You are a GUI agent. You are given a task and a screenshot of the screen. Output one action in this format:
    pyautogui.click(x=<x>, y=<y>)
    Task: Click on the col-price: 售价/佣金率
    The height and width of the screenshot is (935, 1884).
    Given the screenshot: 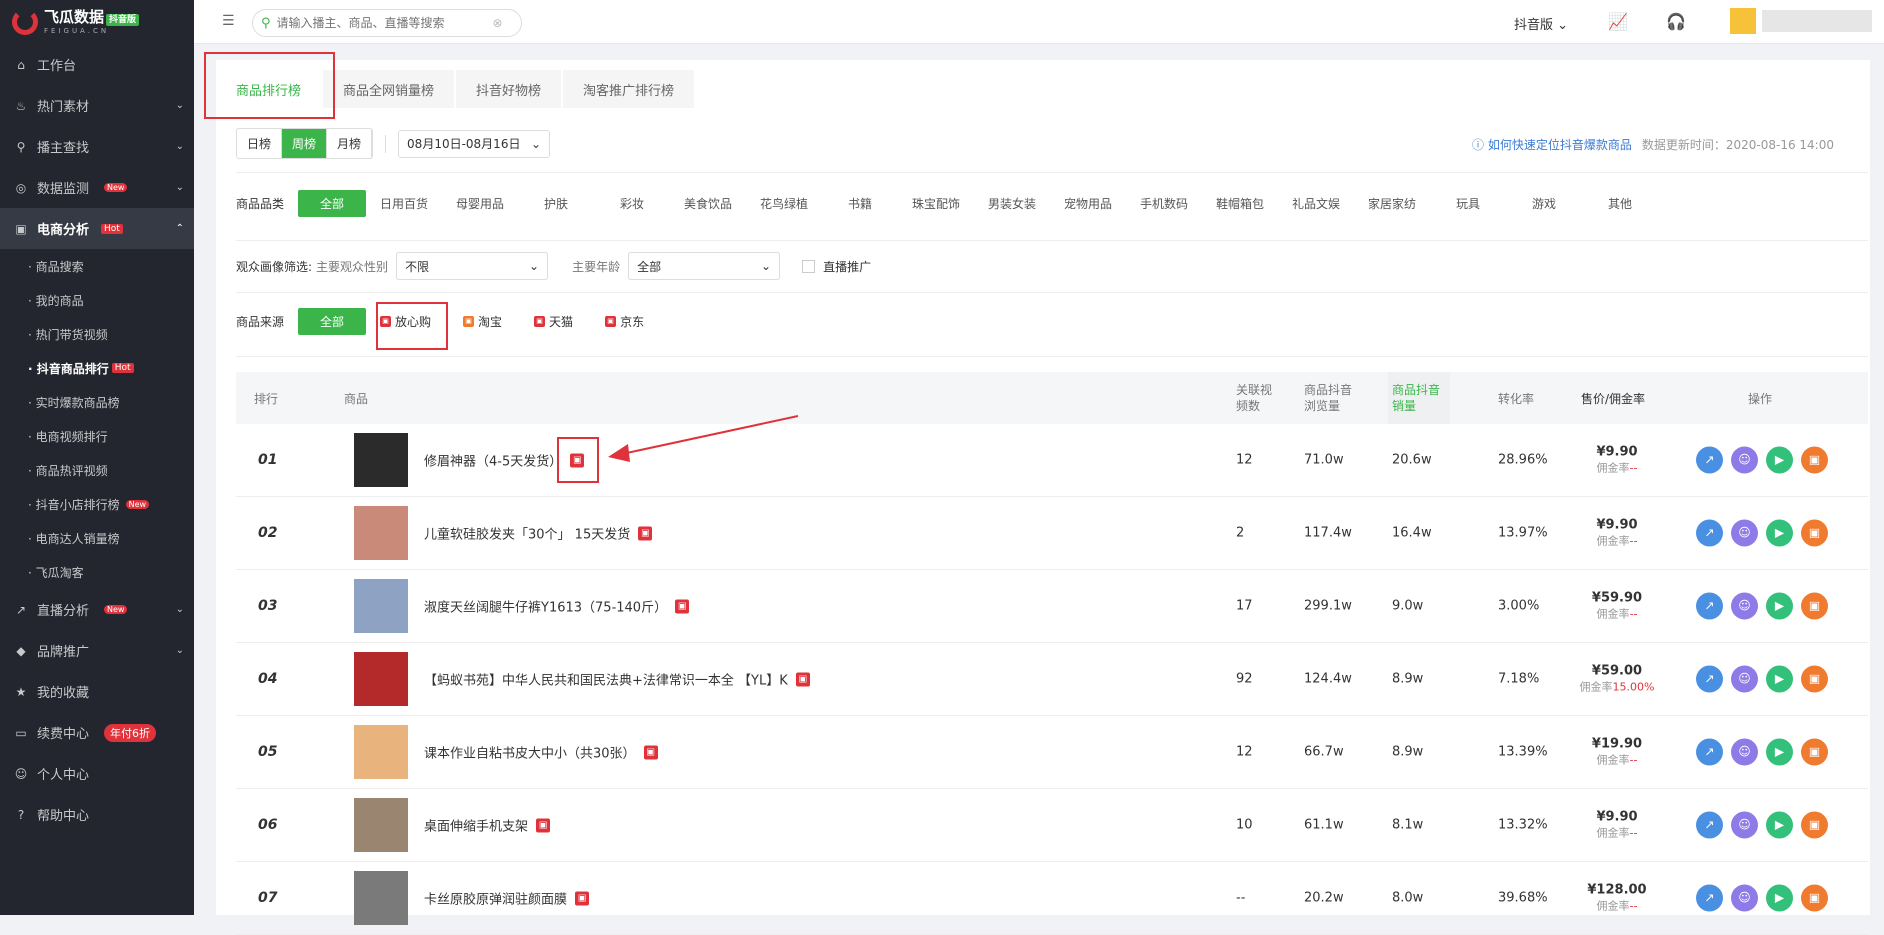 What is the action you would take?
    pyautogui.click(x=1613, y=398)
    